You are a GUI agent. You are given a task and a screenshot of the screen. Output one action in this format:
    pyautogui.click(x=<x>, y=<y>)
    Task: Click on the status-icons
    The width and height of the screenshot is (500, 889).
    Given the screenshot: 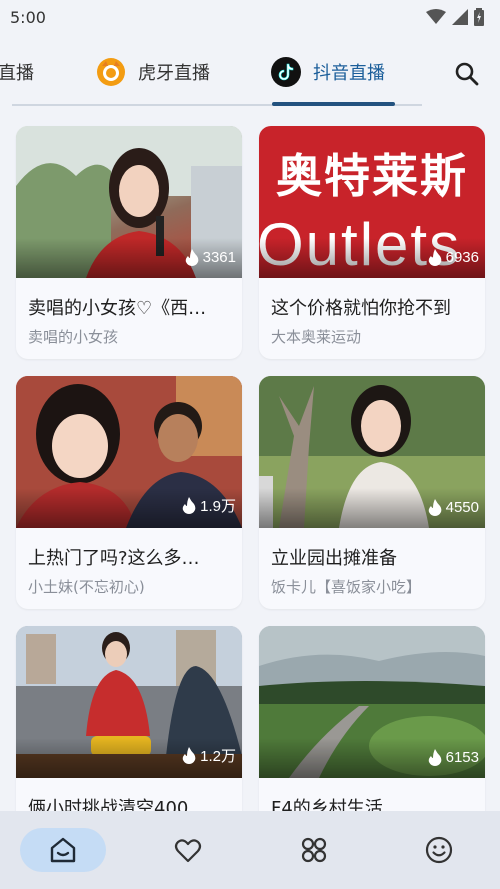 What is the action you would take?
    pyautogui.click(x=455, y=17)
    